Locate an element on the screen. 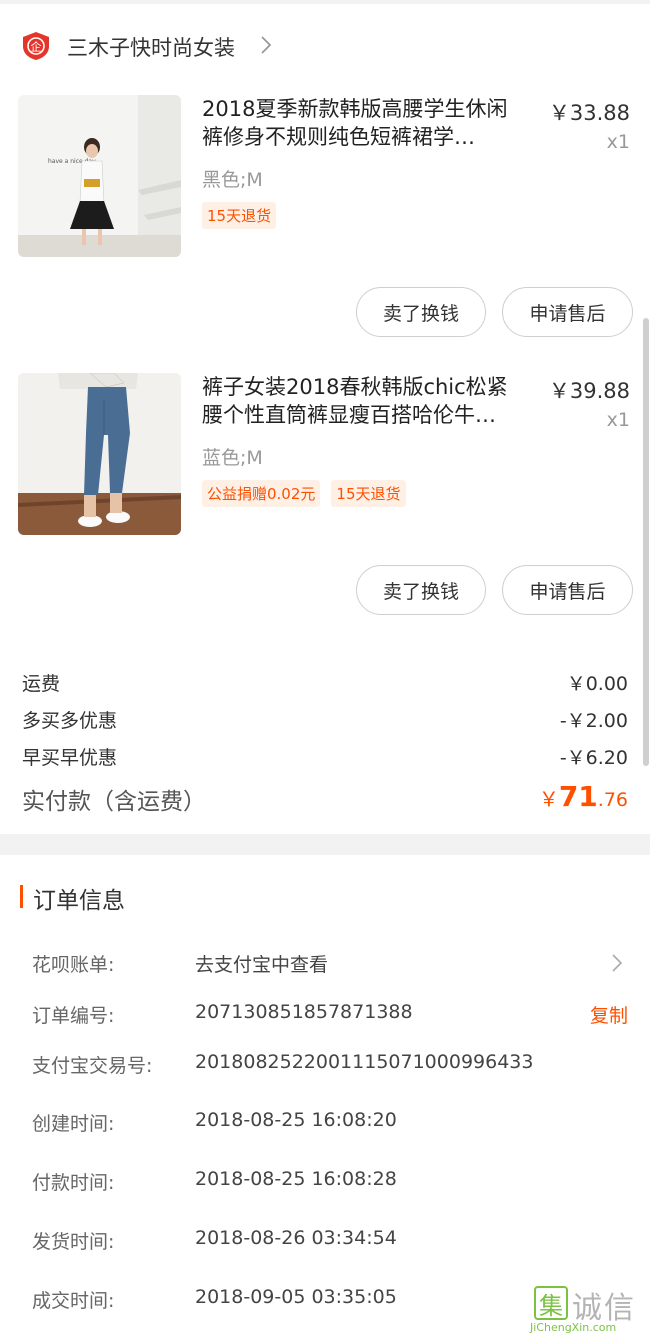 The width and height of the screenshot is (650, 1335). charity-tag: 公益捐赠0.02元 is located at coordinates (261, 493).